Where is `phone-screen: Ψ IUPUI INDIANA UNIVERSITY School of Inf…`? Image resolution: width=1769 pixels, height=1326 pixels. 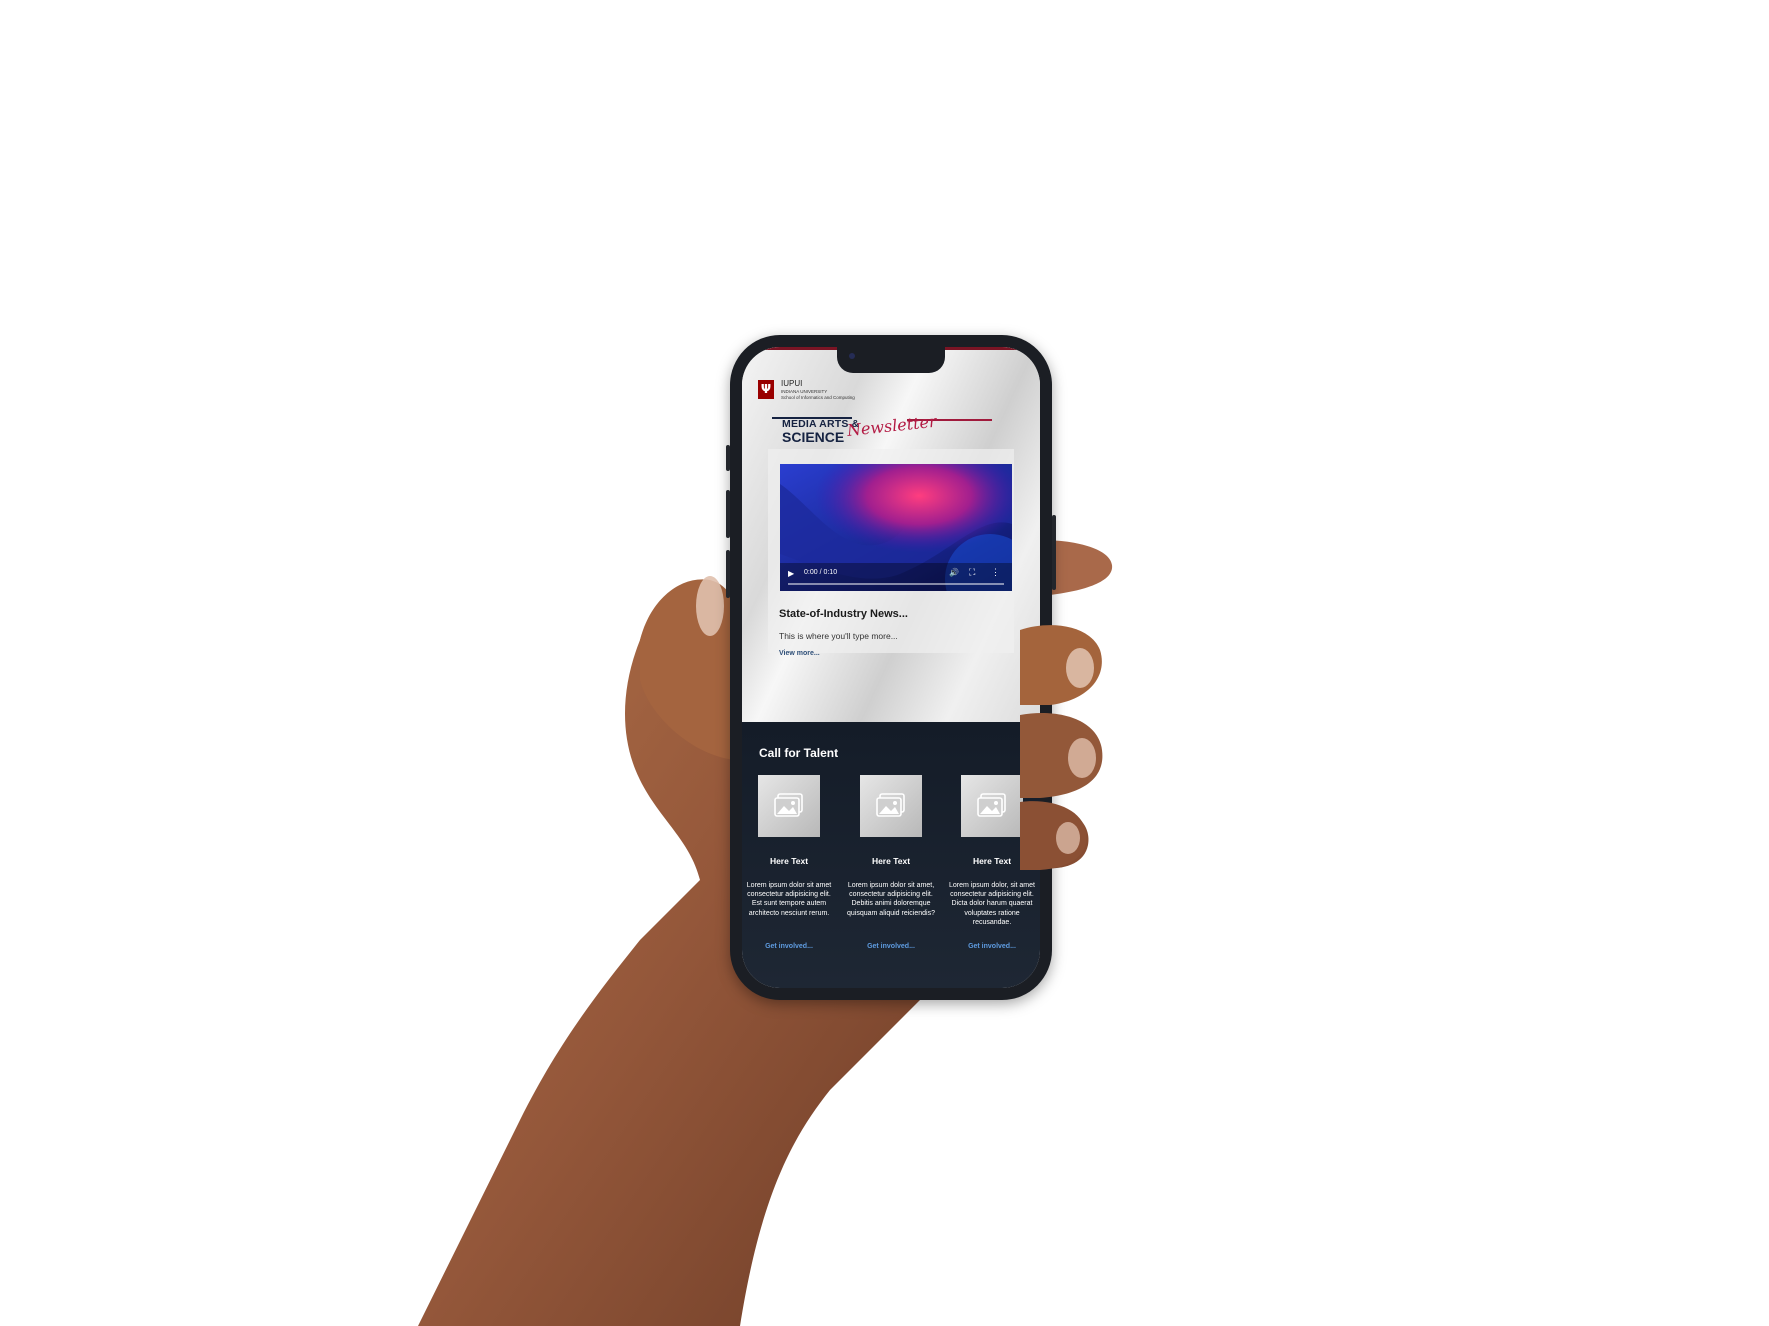
phone-screen: Ψ IUPUI INDIANA UNIVERSITY School of Inf… is located at coordinates (891, 667).